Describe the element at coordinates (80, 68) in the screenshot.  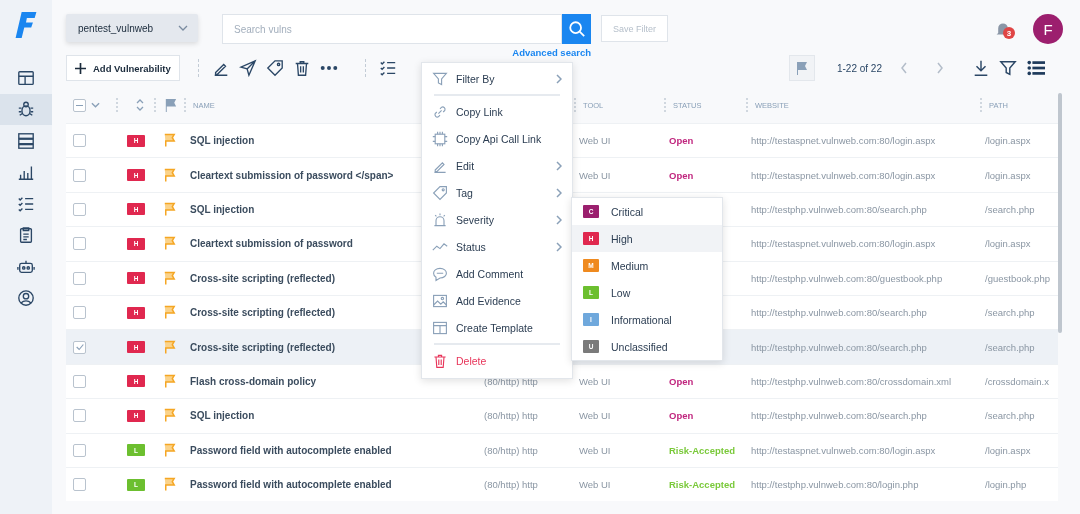
I see `plus-icon` at that location.